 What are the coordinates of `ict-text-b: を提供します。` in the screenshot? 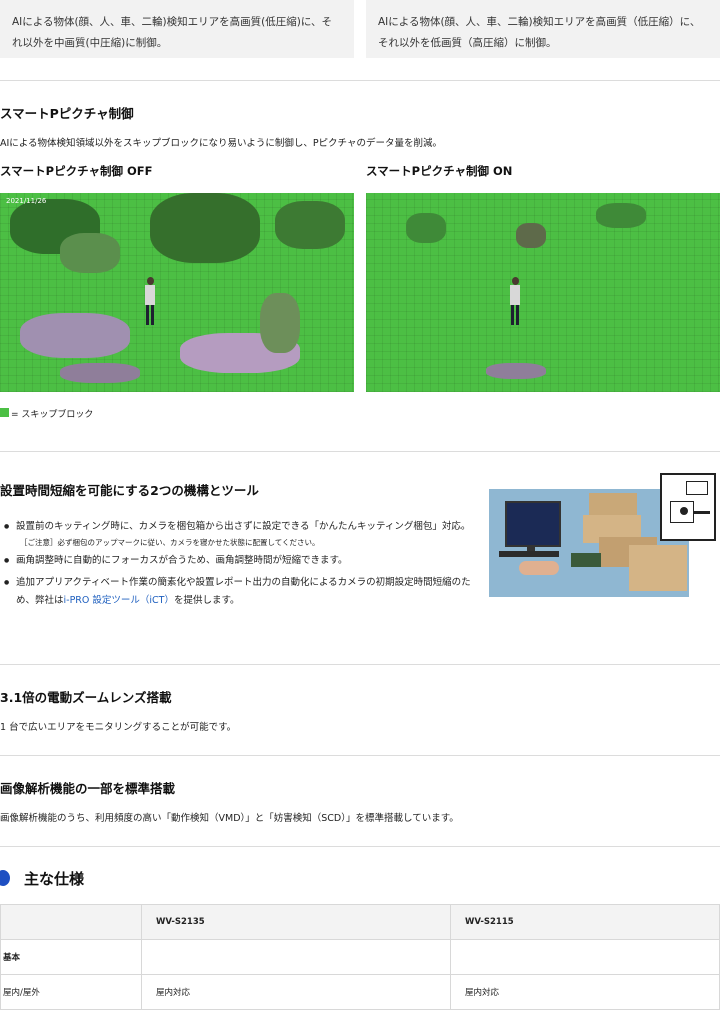 It's located at (207, 600).